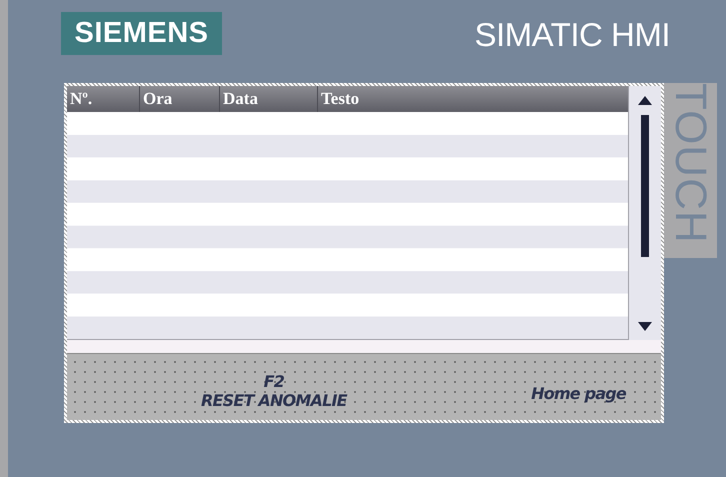 This screenshot has width=726, height=477. I want to click on scroll-up-icon, so click(645, 100).